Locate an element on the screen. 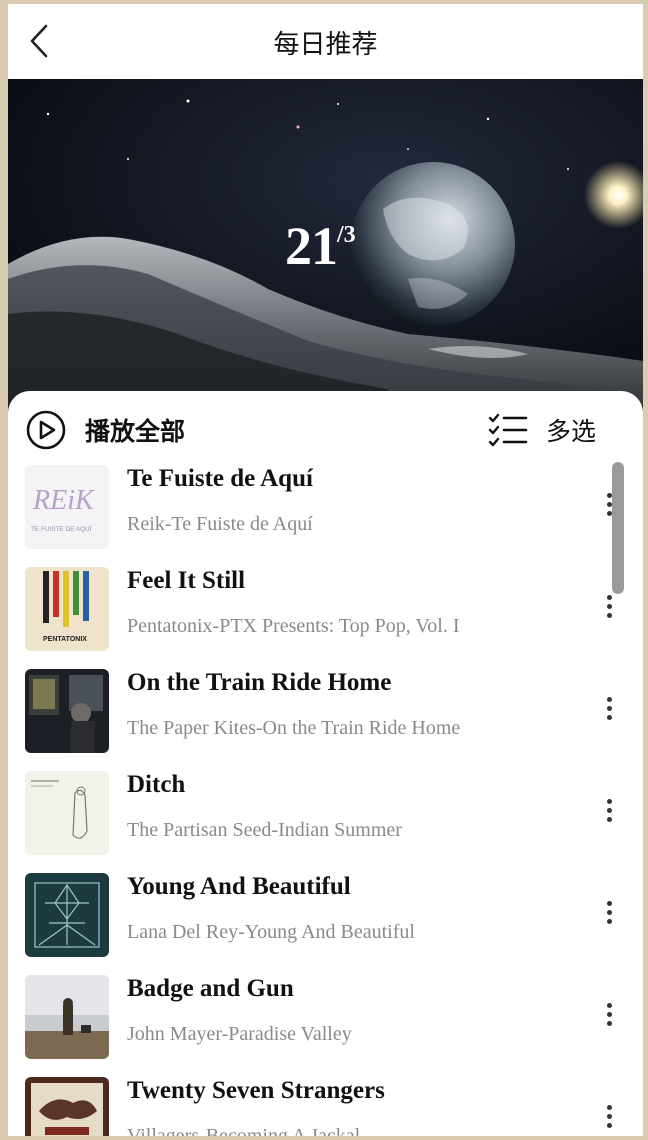 This screenshot has height=1140, width=648. album-cover: PENTATONIX is located at coordinates (67, 609).